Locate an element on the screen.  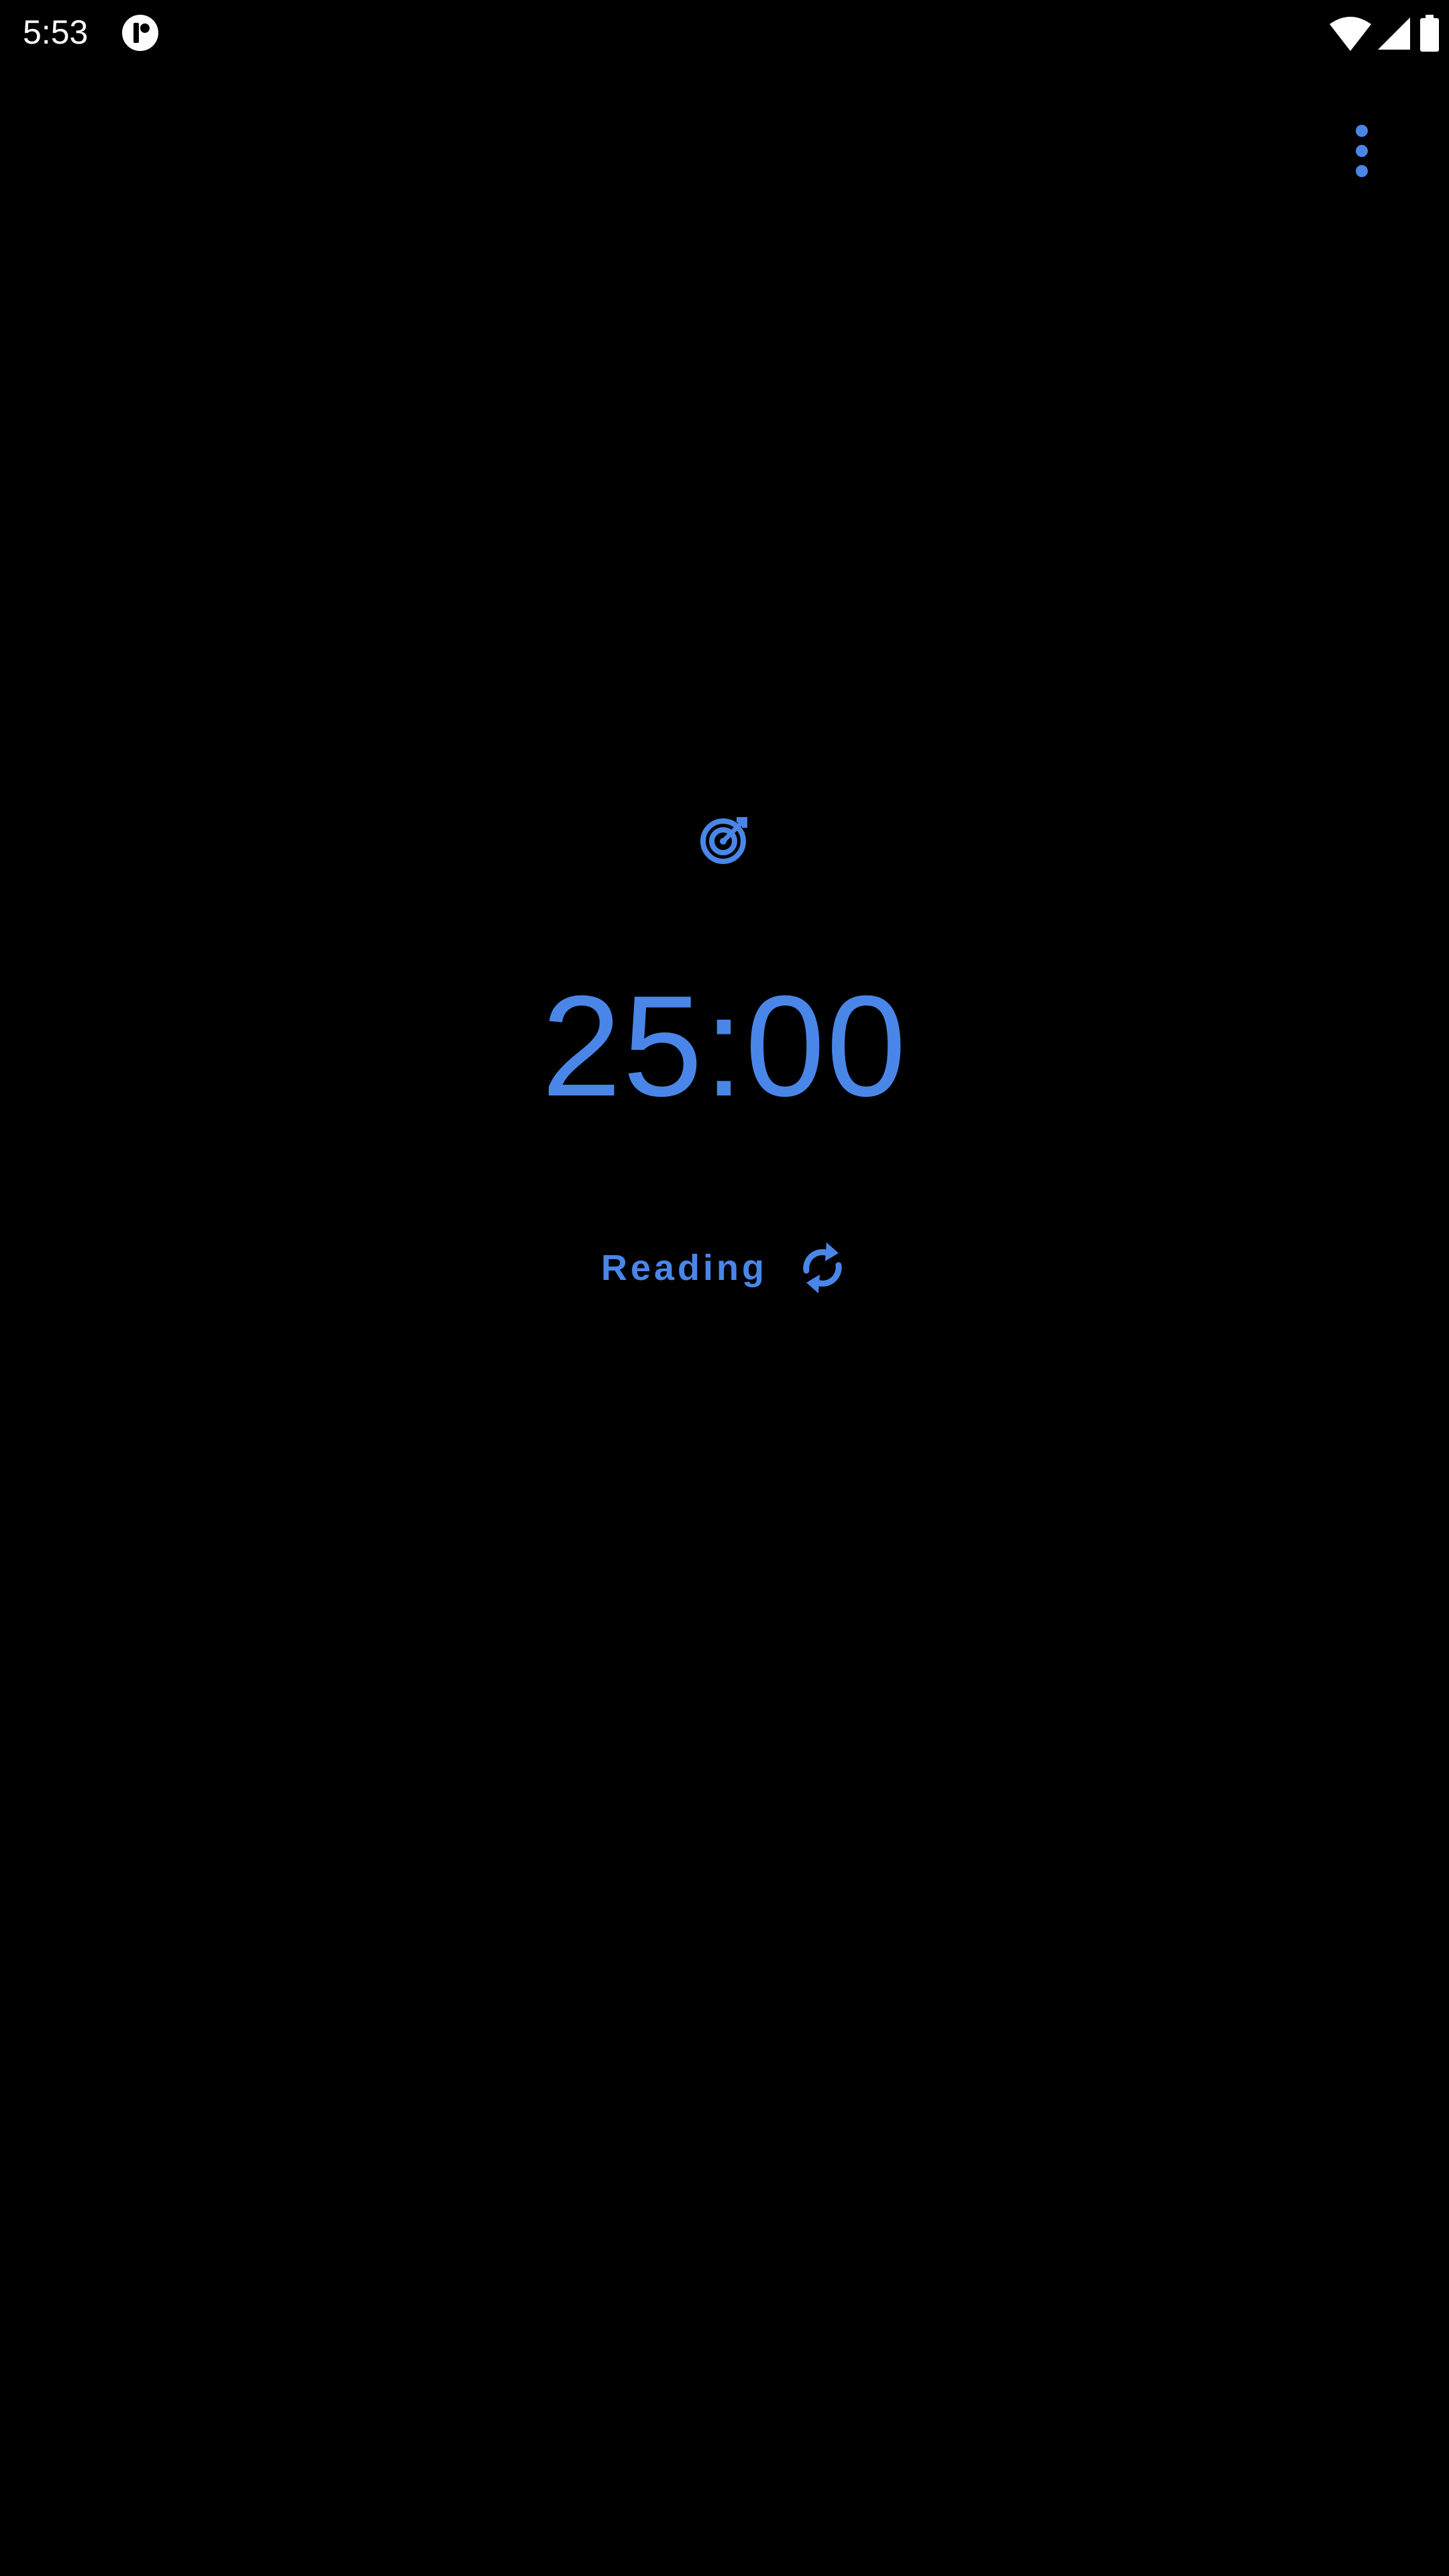
wifi-icon is located at coordinates (1350, 34).